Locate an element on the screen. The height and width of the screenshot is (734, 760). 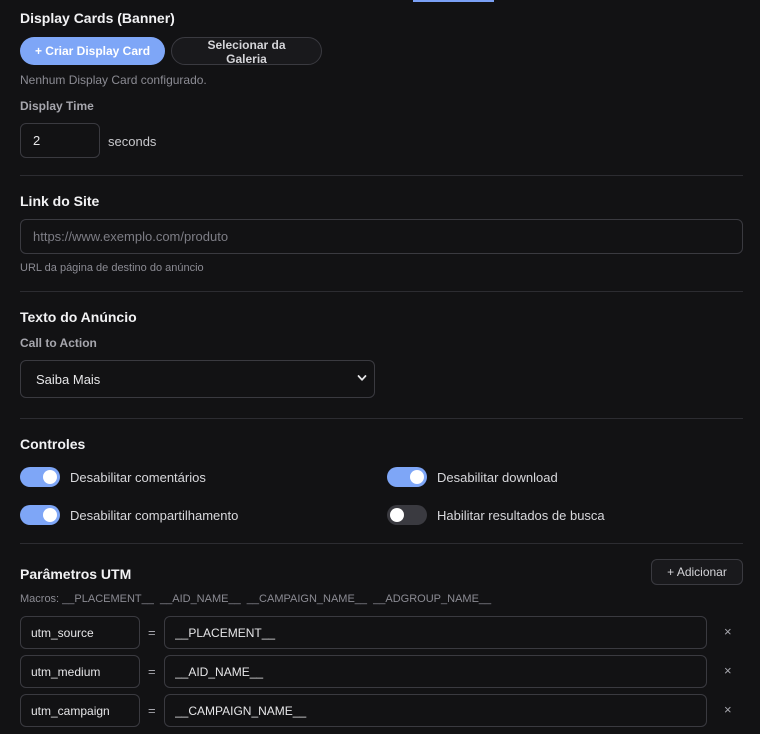
toggle-label: Habilitar resultados de busca is located at coordinates (521, 515).